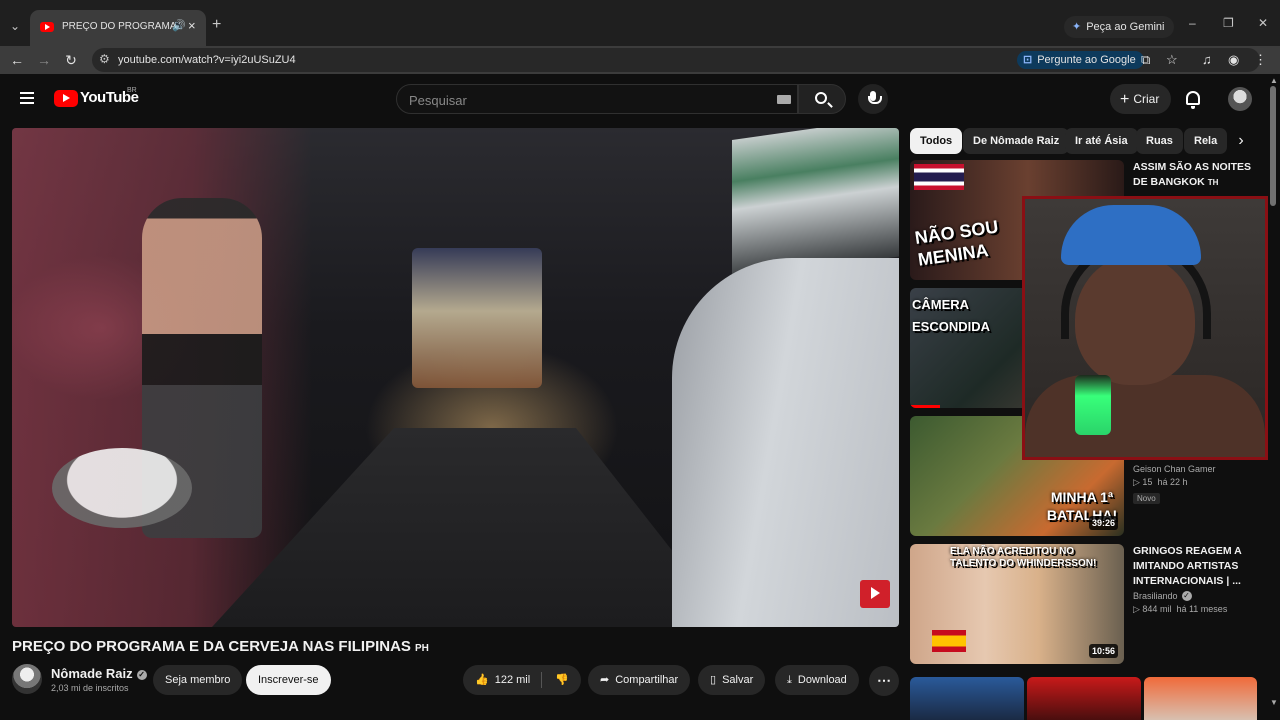 The image size is (1280, 720). I want to click on join-button: Seja membro, so click(198, 680).